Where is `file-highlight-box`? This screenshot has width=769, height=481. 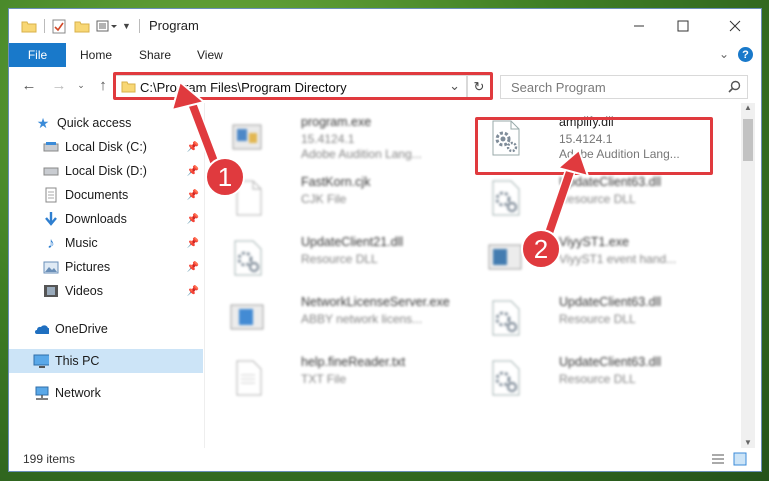
file-highlight-box is located at coordinates (594, 146).